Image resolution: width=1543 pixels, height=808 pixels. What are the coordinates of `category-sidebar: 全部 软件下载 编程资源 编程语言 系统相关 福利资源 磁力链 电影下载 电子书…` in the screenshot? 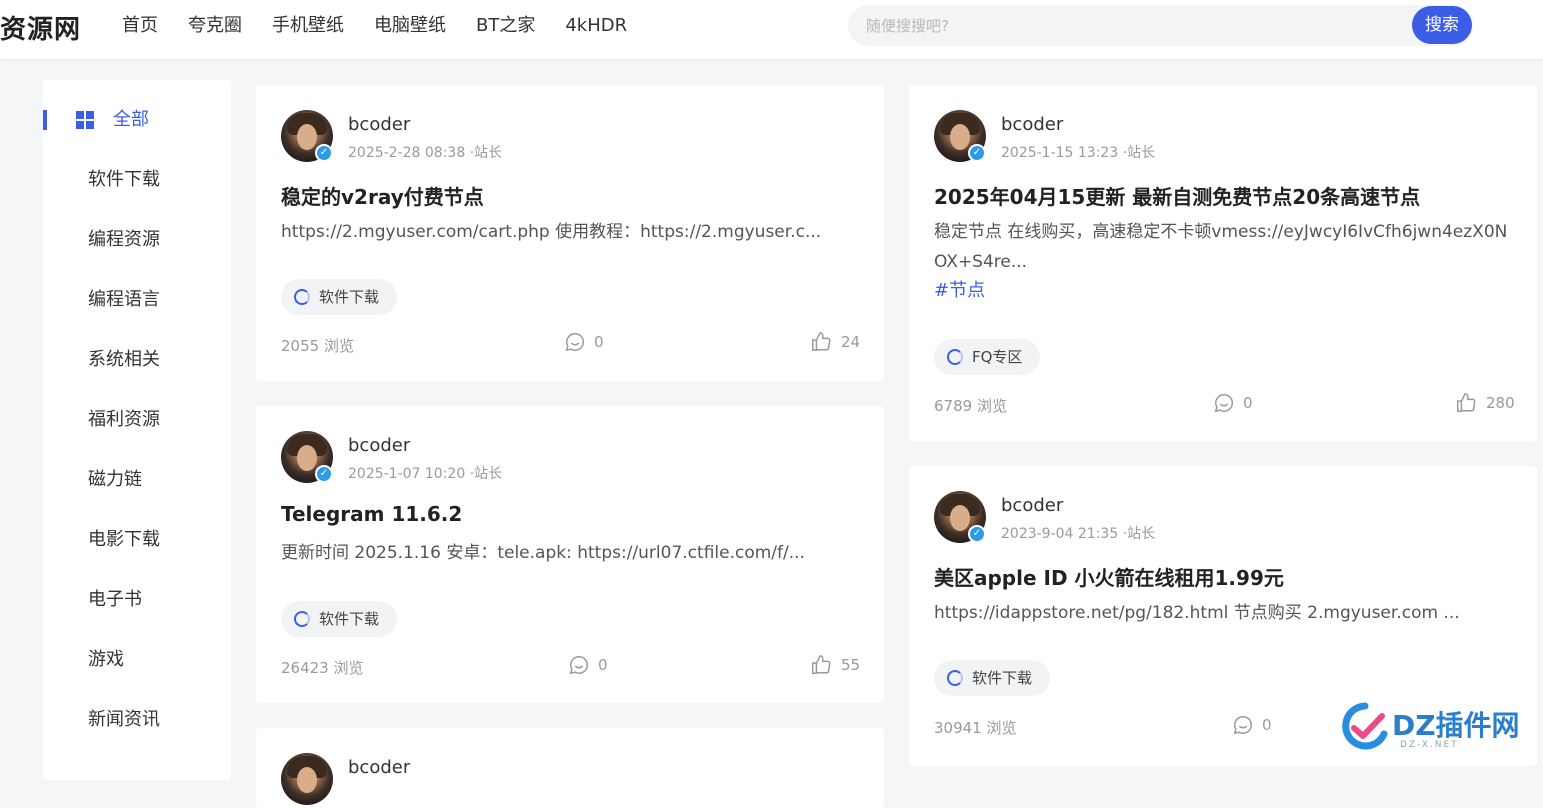 It's located at (137, 430).